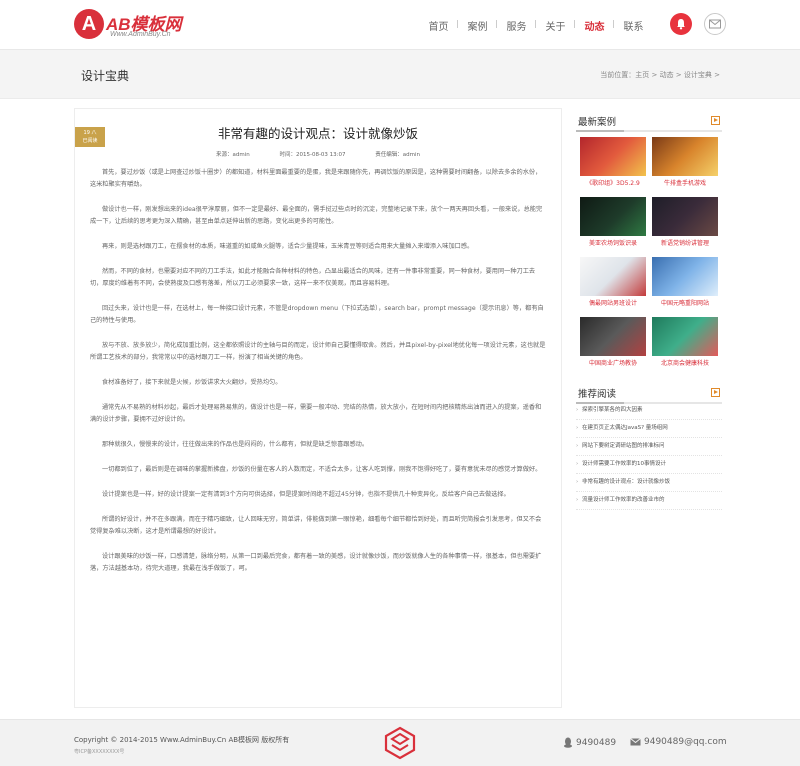  What do you see at coordinates (649, 395) in the screenshot?
I see `recommended-panel-header: 推荐阅读` at bounding box center [649, 395].